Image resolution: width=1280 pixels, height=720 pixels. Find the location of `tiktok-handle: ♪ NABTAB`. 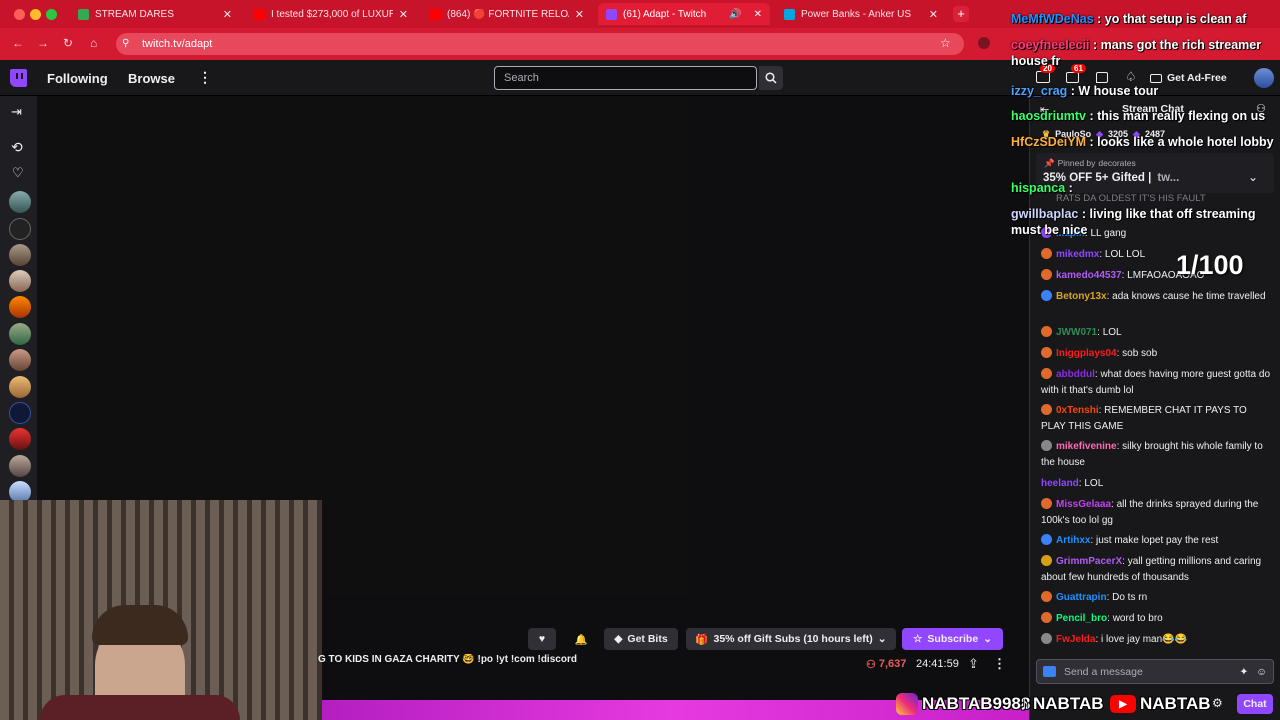

tiktok-handle: ♪ NABTAB is located at coordinates (1062, 704).